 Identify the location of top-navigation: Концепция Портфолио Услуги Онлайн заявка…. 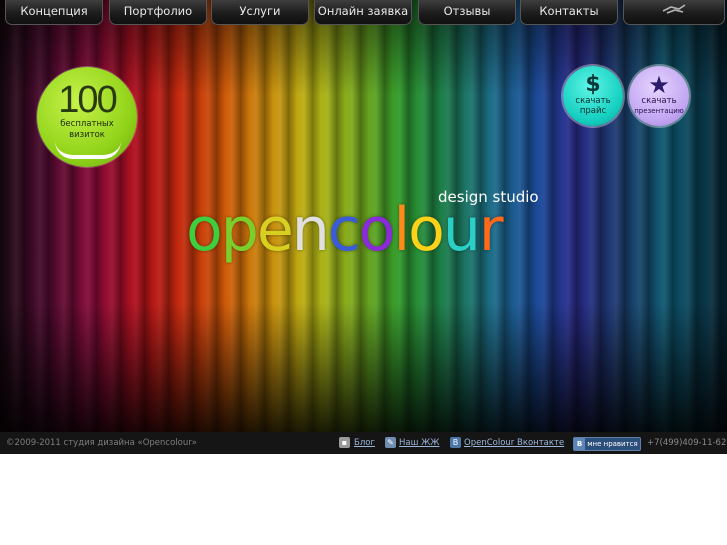
(363, 13).